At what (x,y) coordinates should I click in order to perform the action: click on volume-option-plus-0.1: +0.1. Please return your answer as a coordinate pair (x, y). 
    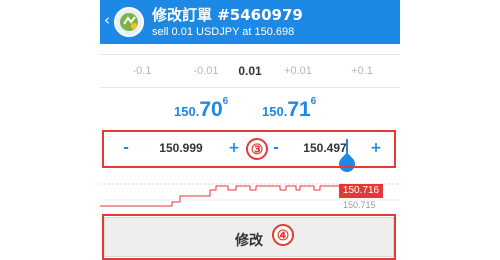
    Looking at the image, I should click on (362, 71).